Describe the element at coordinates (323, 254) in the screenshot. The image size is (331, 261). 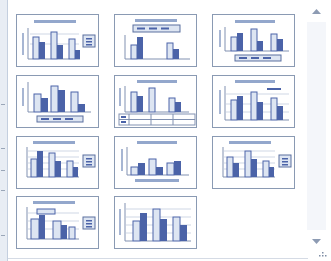
I see `dotted-grip-icon` at that location.